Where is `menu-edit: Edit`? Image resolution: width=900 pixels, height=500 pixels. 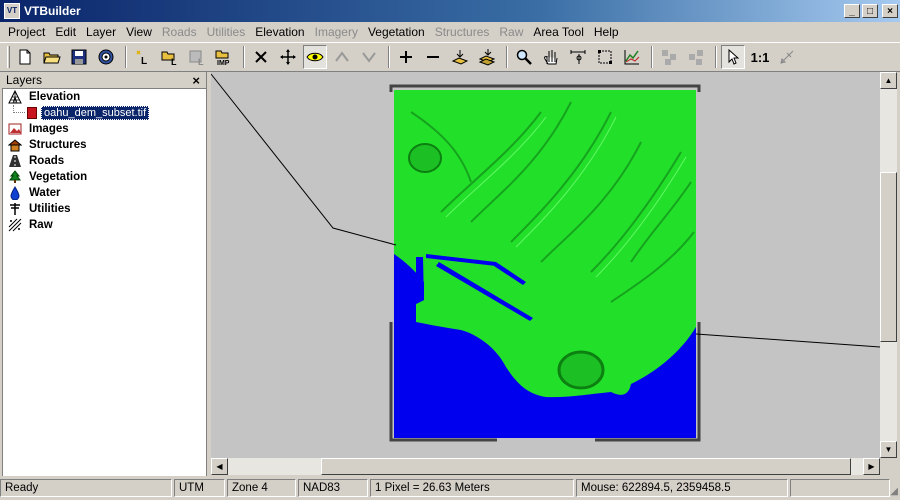 menu-edit: Edit is located at coordinates (65, 32).